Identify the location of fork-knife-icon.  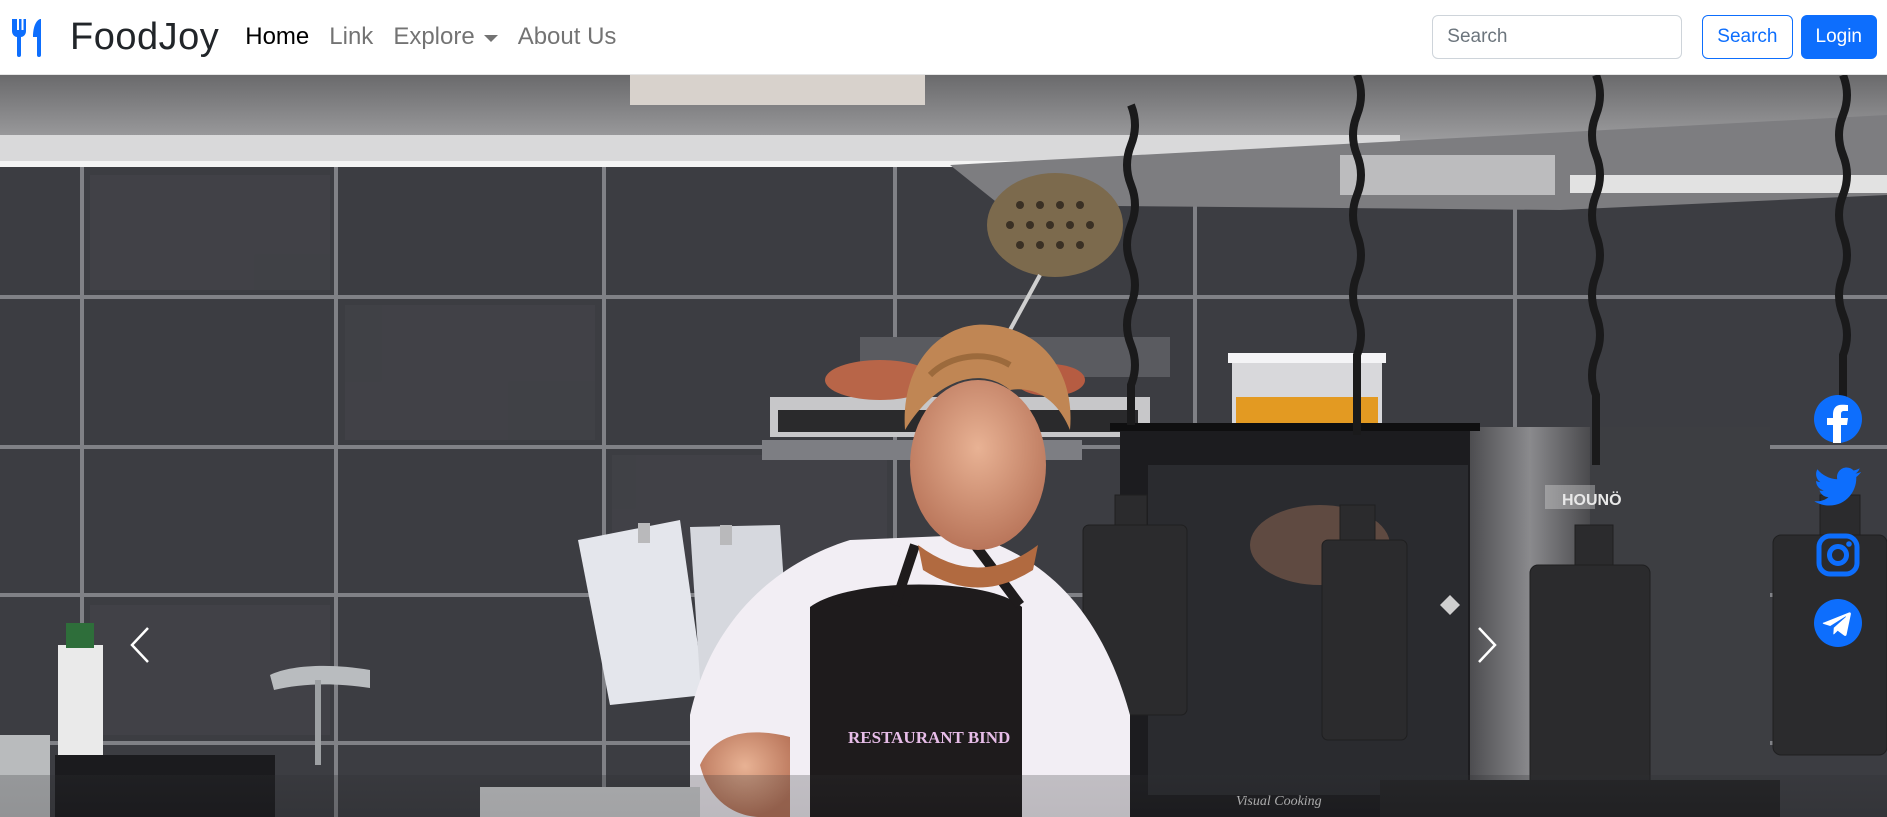
(26, 38).